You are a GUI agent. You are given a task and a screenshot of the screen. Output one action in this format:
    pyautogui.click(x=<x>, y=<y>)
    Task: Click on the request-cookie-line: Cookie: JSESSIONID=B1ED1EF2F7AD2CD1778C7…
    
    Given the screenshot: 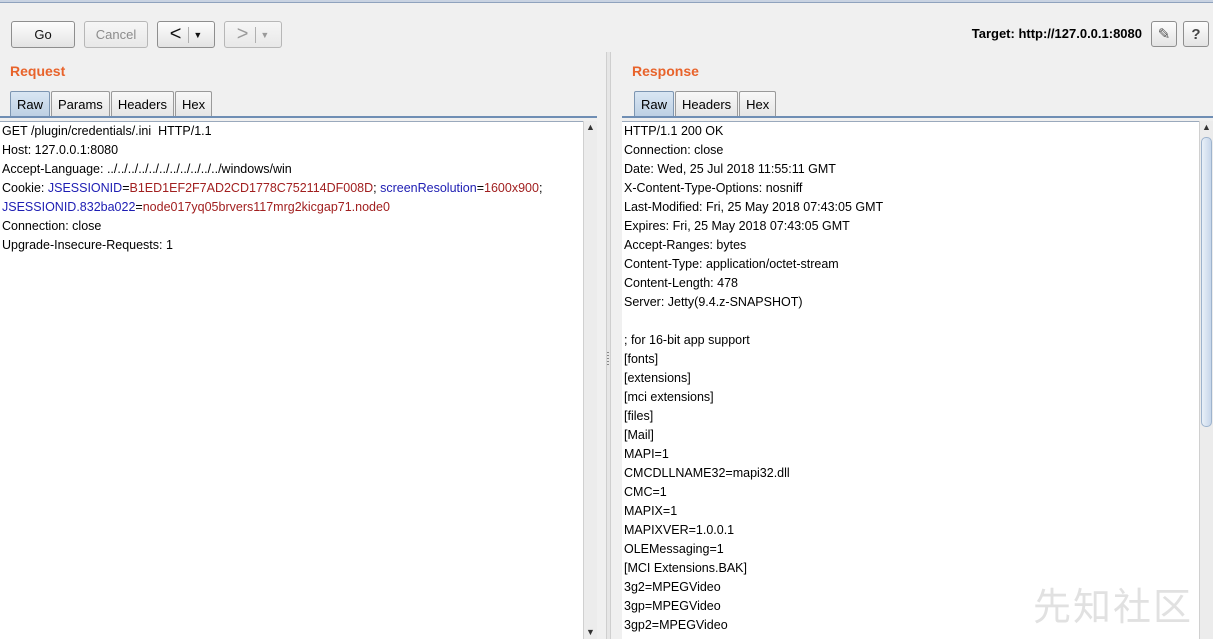 What is the action you would take?
    pyautogui.click(x=272, y=188)
    